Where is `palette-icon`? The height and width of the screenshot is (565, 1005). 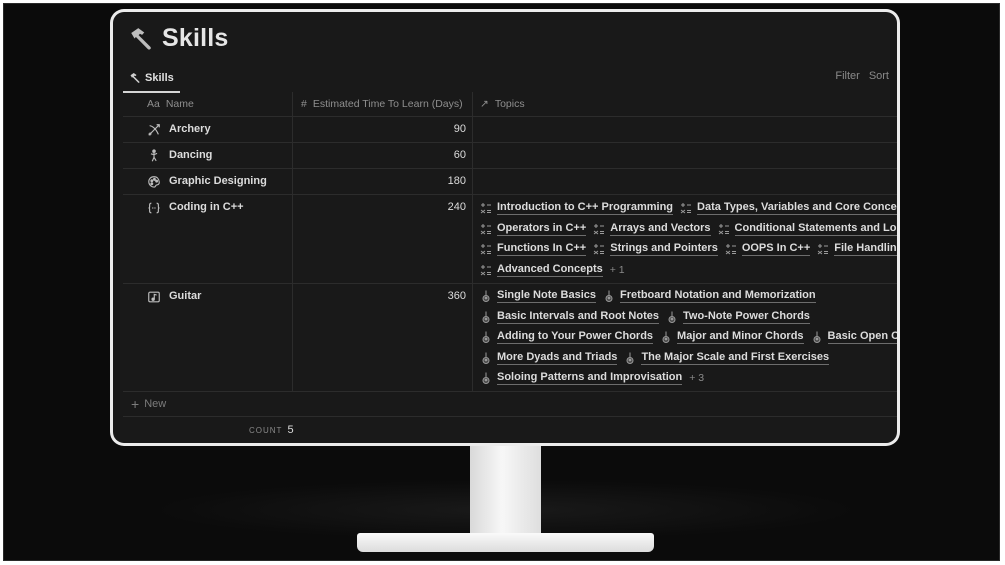
palette-icon is located at coordinates (154, 182).